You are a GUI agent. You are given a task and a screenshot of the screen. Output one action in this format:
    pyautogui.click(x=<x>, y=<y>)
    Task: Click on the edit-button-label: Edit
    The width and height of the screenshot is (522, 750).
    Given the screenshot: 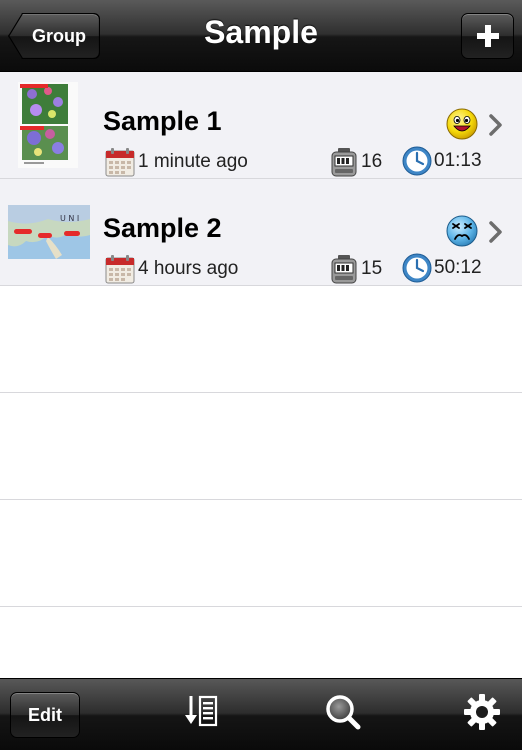 What is the action you would take?
    pyautogui.click(x=45, y=714)
    